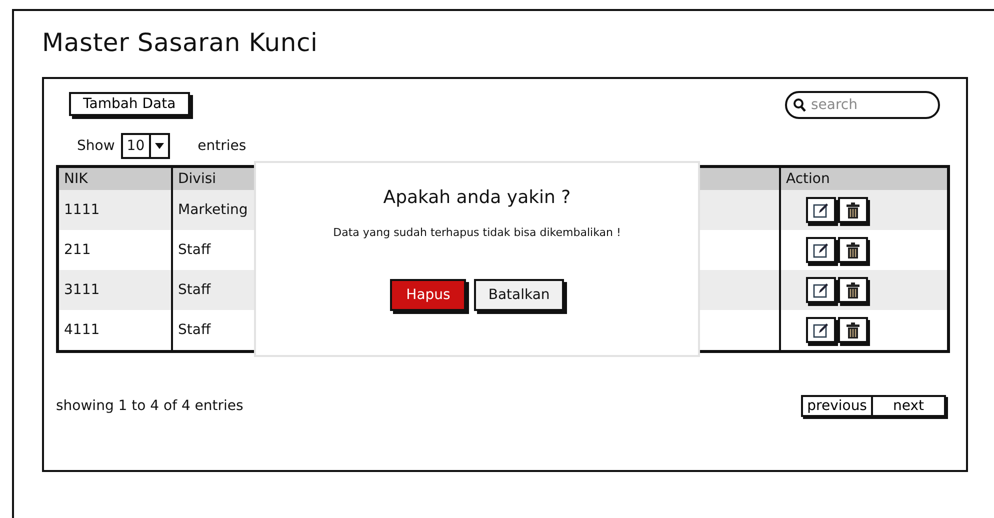  What do you see at coordinates (145, 146) in the screenshot?
I see `entries-dropdown: 10` at bounding box center [145, 146].